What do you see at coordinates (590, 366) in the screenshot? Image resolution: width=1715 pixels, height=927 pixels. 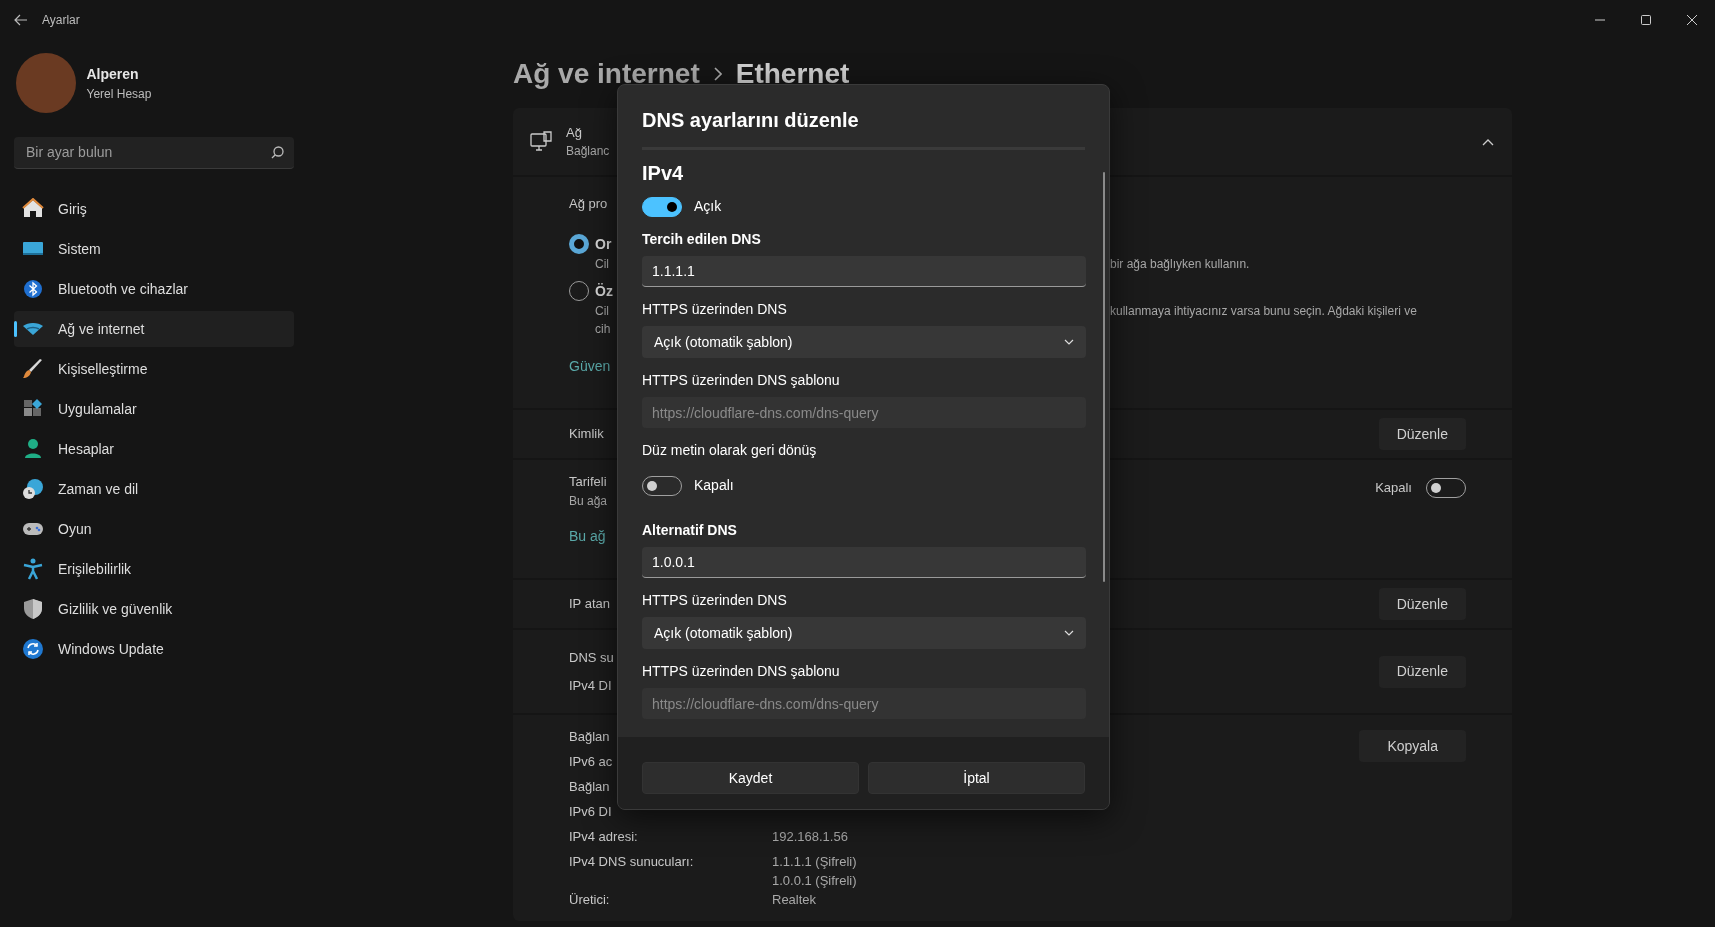 I see `privacy-link: Güven` at bounding box center [590, 366].